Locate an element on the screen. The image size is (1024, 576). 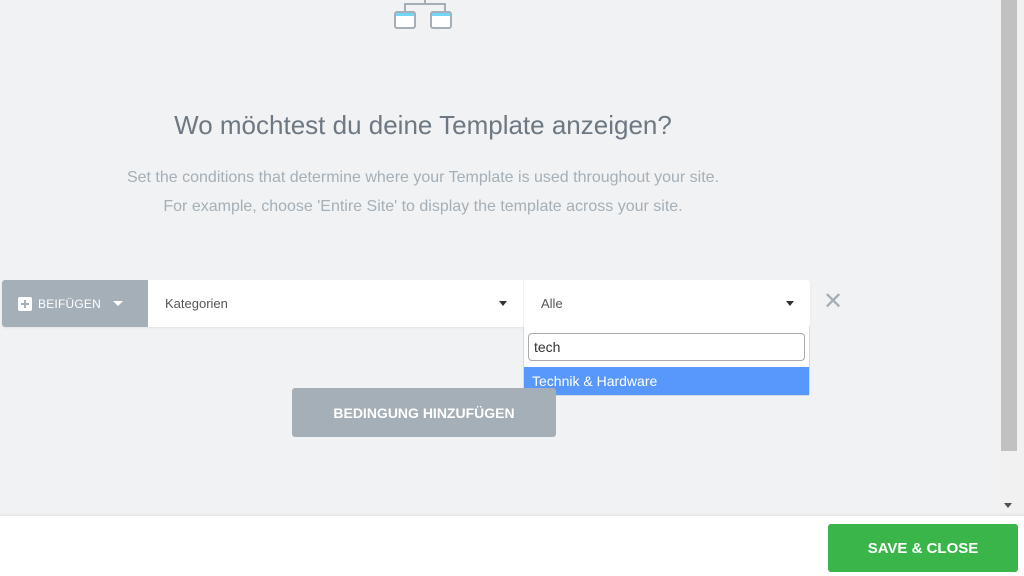
close-x-icon: ✕ is located at coordinates (833, 301).